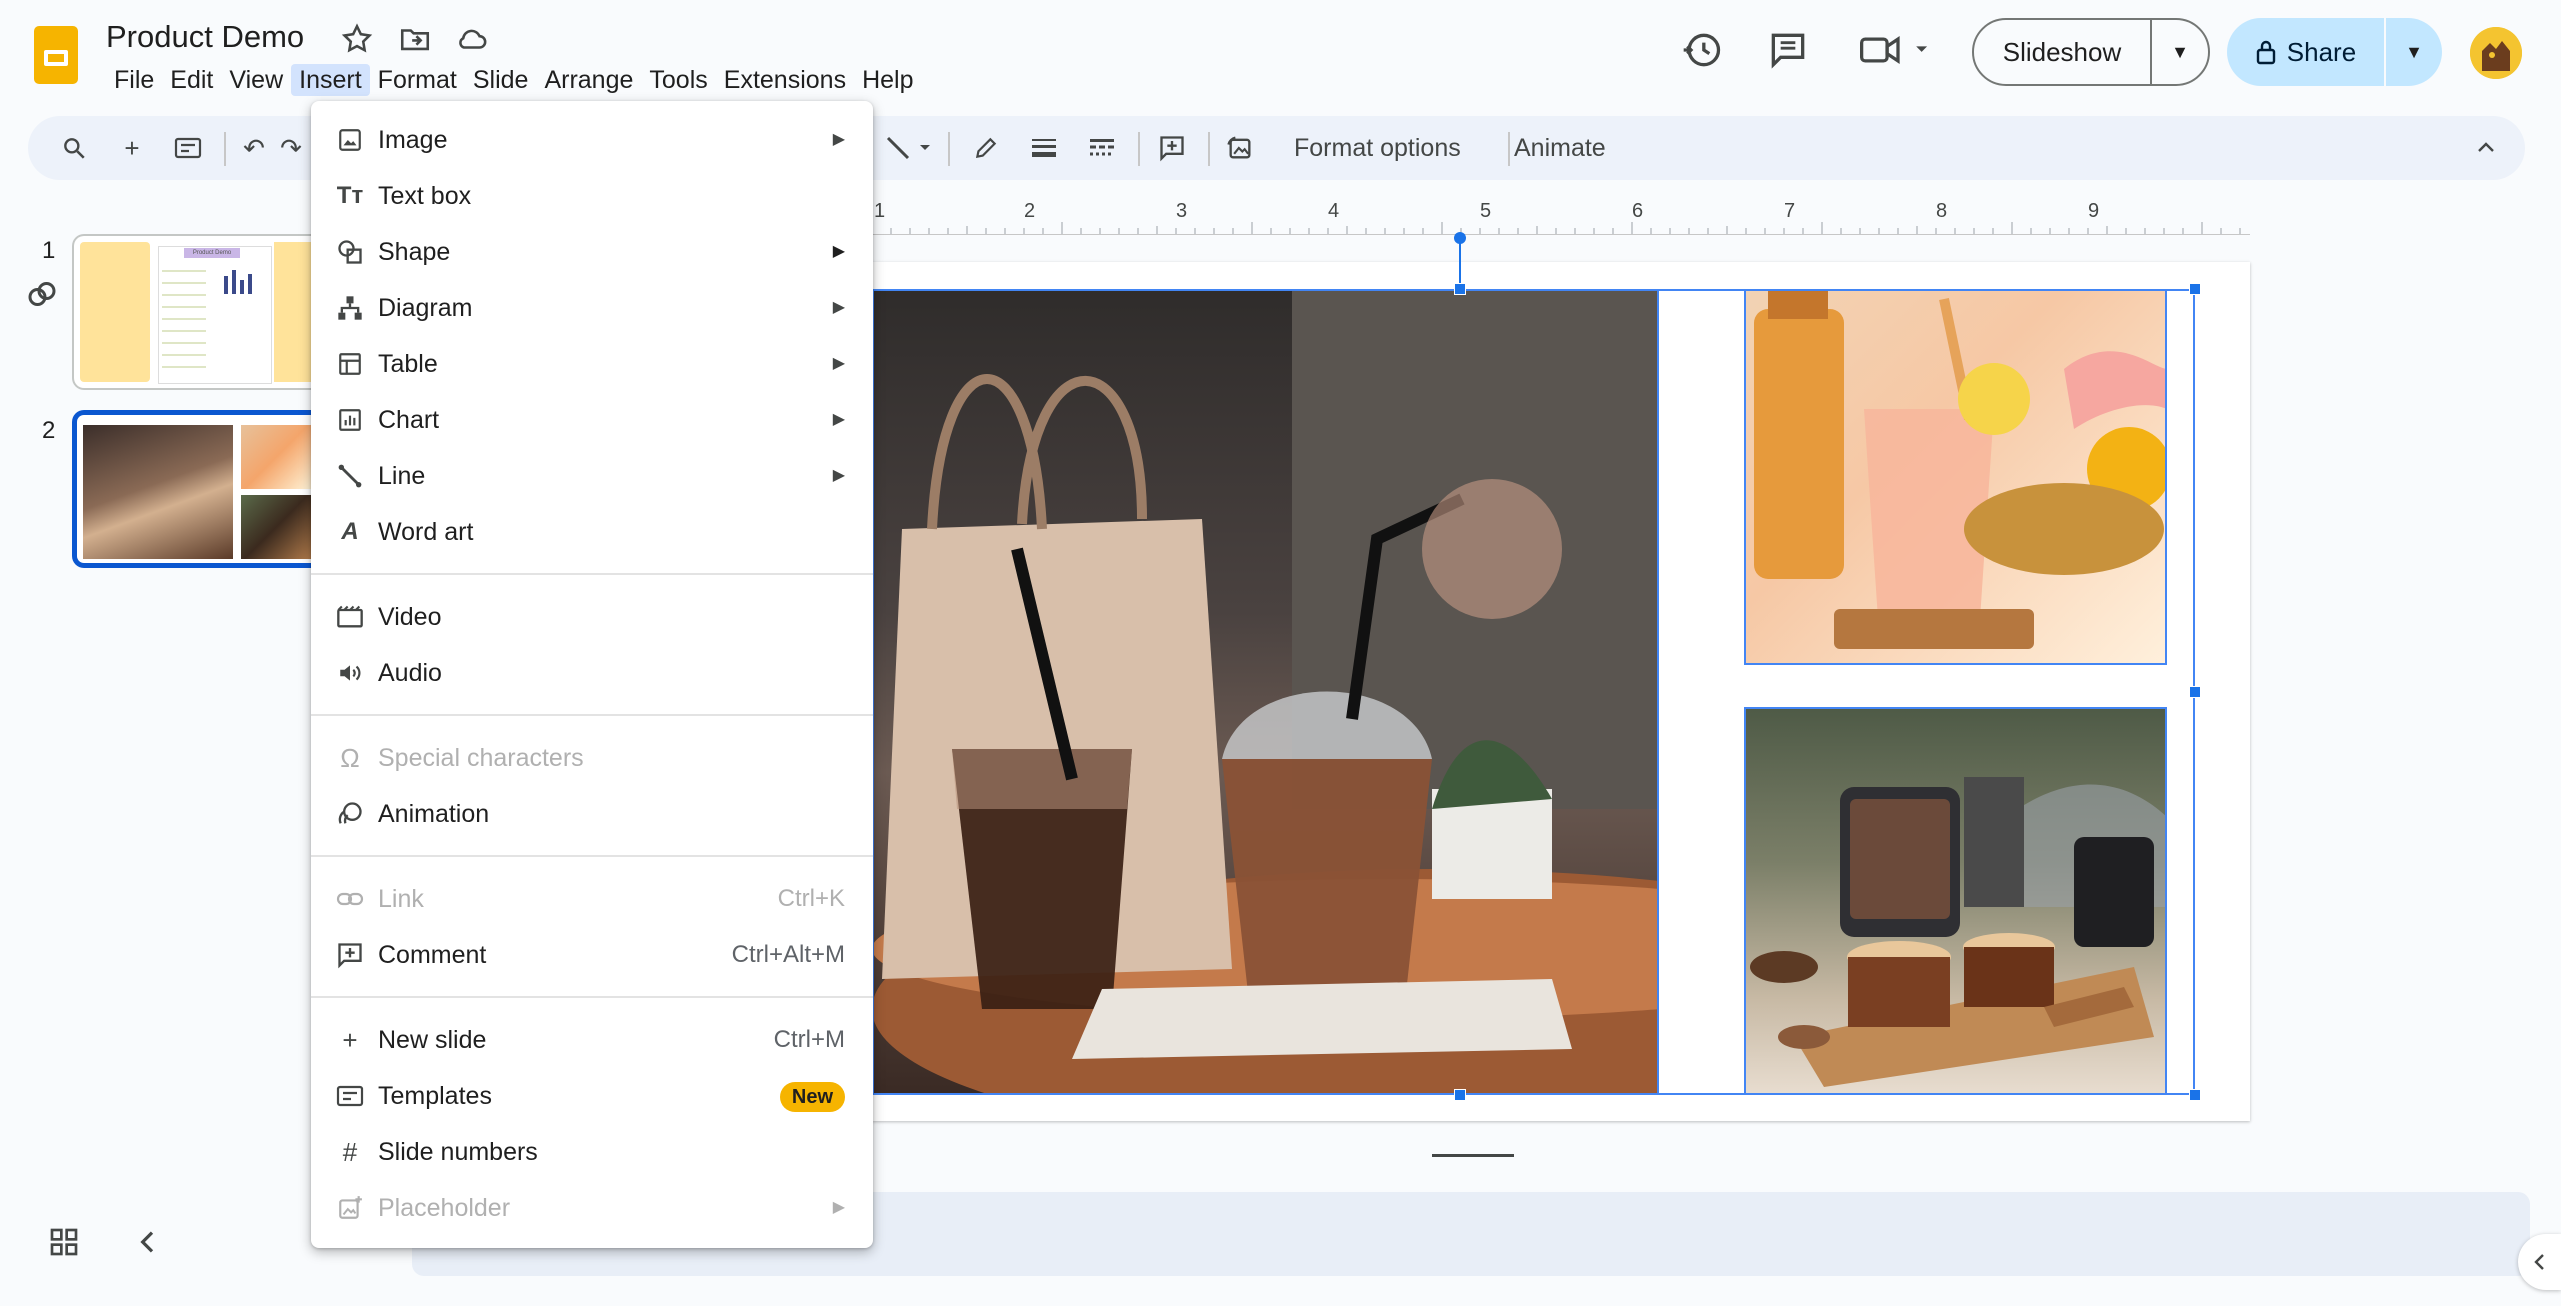  What do you see at coordinates (1209, 149) in the screenshot?
I see `toolbar-divider` at bounding box center [1209, 149].